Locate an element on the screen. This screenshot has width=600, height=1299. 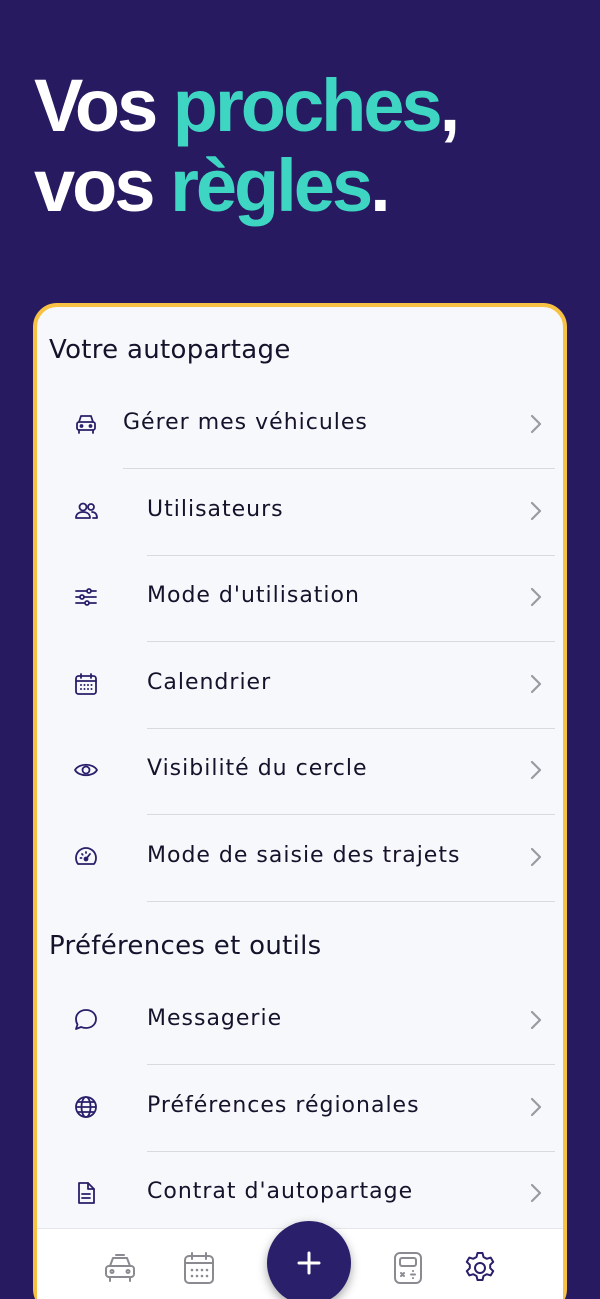
hero-punct: , is located at coordinates (449, 105).